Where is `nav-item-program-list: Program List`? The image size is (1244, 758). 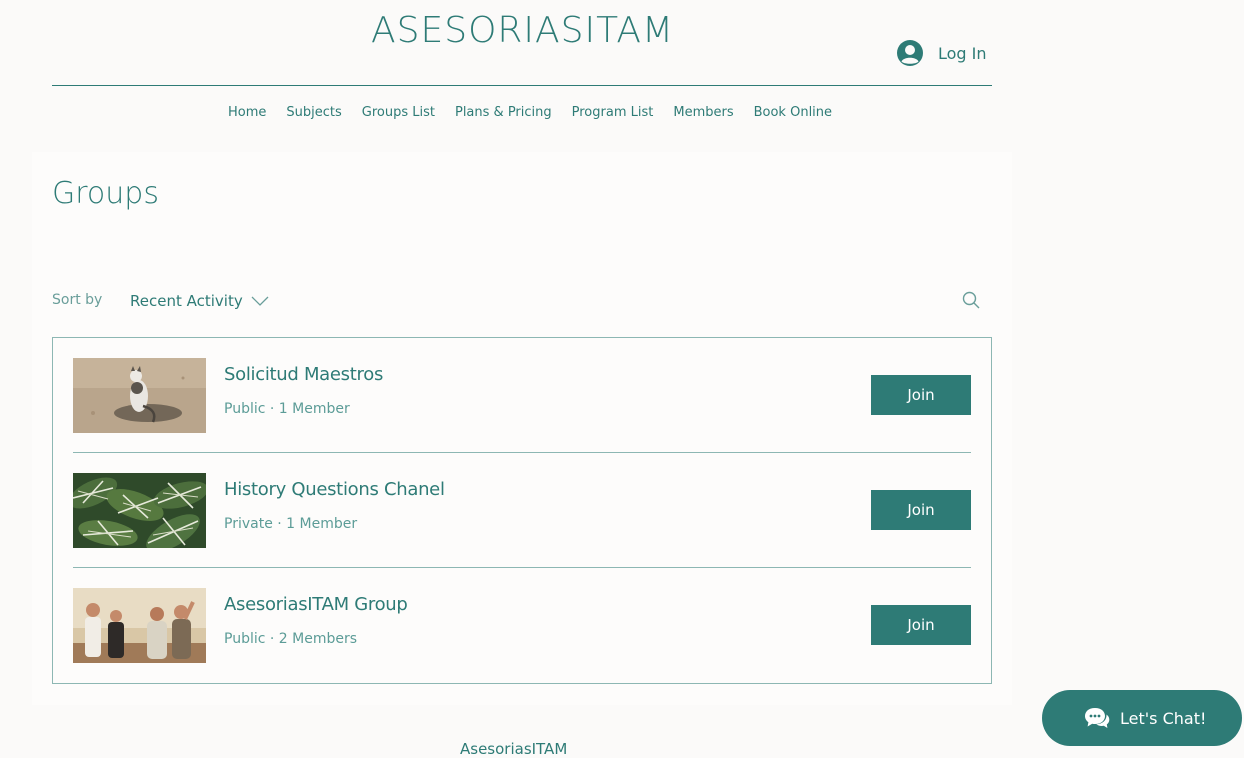 nav-item-program-list: Program List is located at coordinates (613, 112).